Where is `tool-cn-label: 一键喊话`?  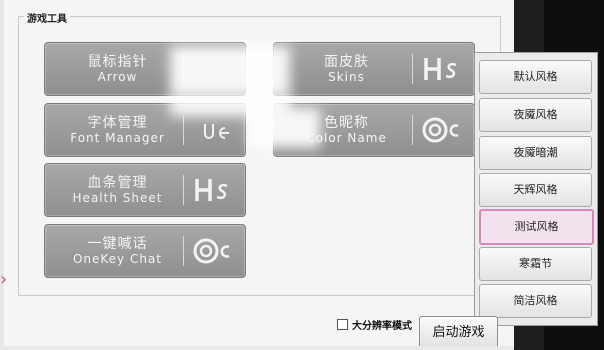
tool-cn-label: 一键喊话 is located at coordinates (117, 244).